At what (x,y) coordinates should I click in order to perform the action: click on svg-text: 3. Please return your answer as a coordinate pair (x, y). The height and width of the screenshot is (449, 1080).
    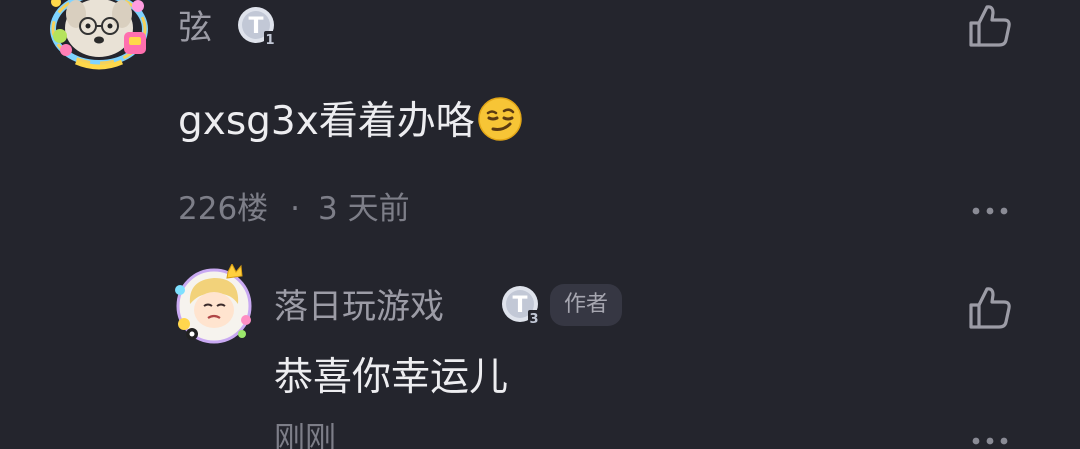
    Looking at the image, I should click on (533, 319).